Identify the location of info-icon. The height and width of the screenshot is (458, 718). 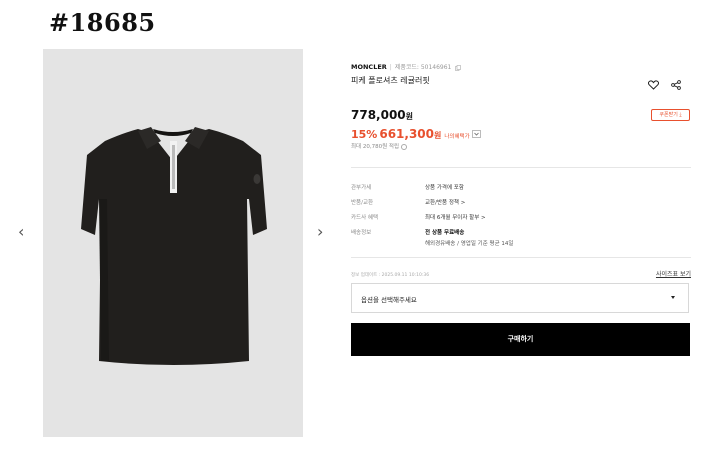
(404, 146).